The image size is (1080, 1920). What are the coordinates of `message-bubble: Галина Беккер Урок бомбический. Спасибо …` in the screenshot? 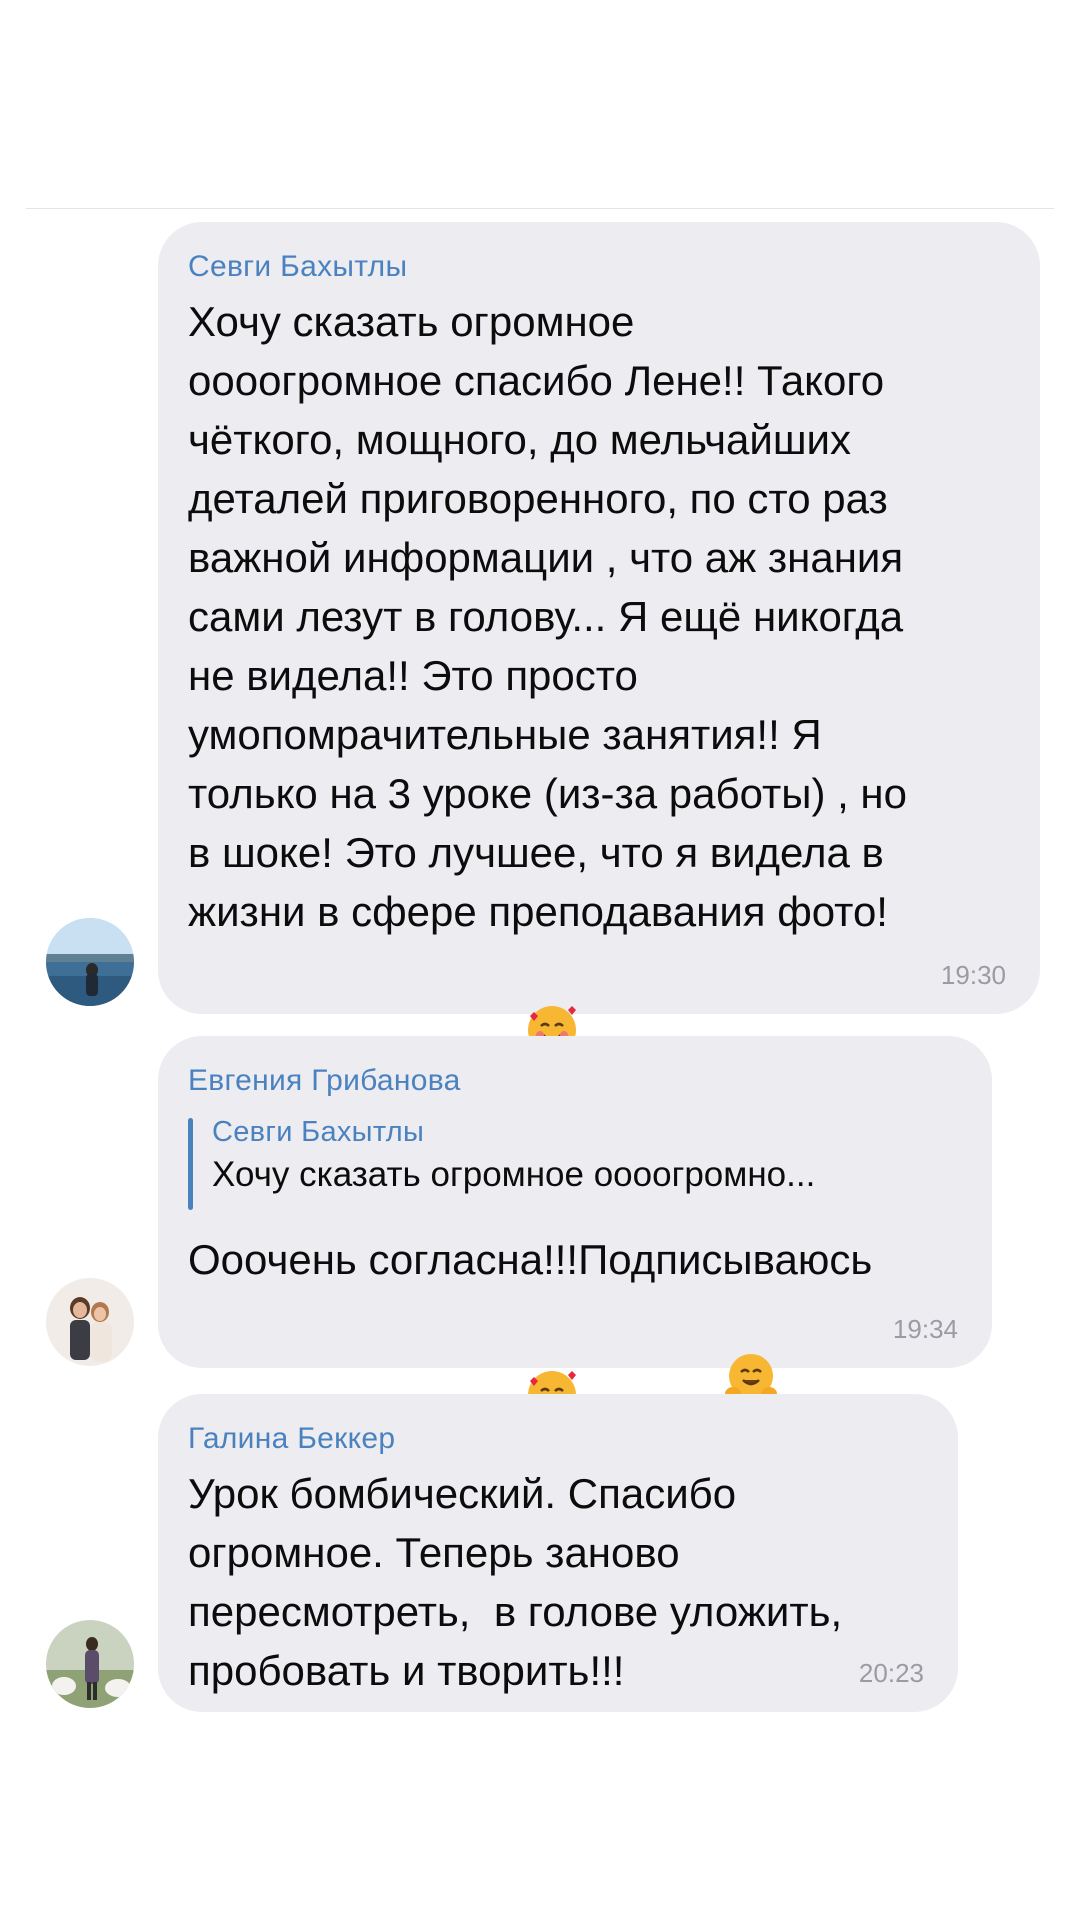 It's located at (558, 1553).